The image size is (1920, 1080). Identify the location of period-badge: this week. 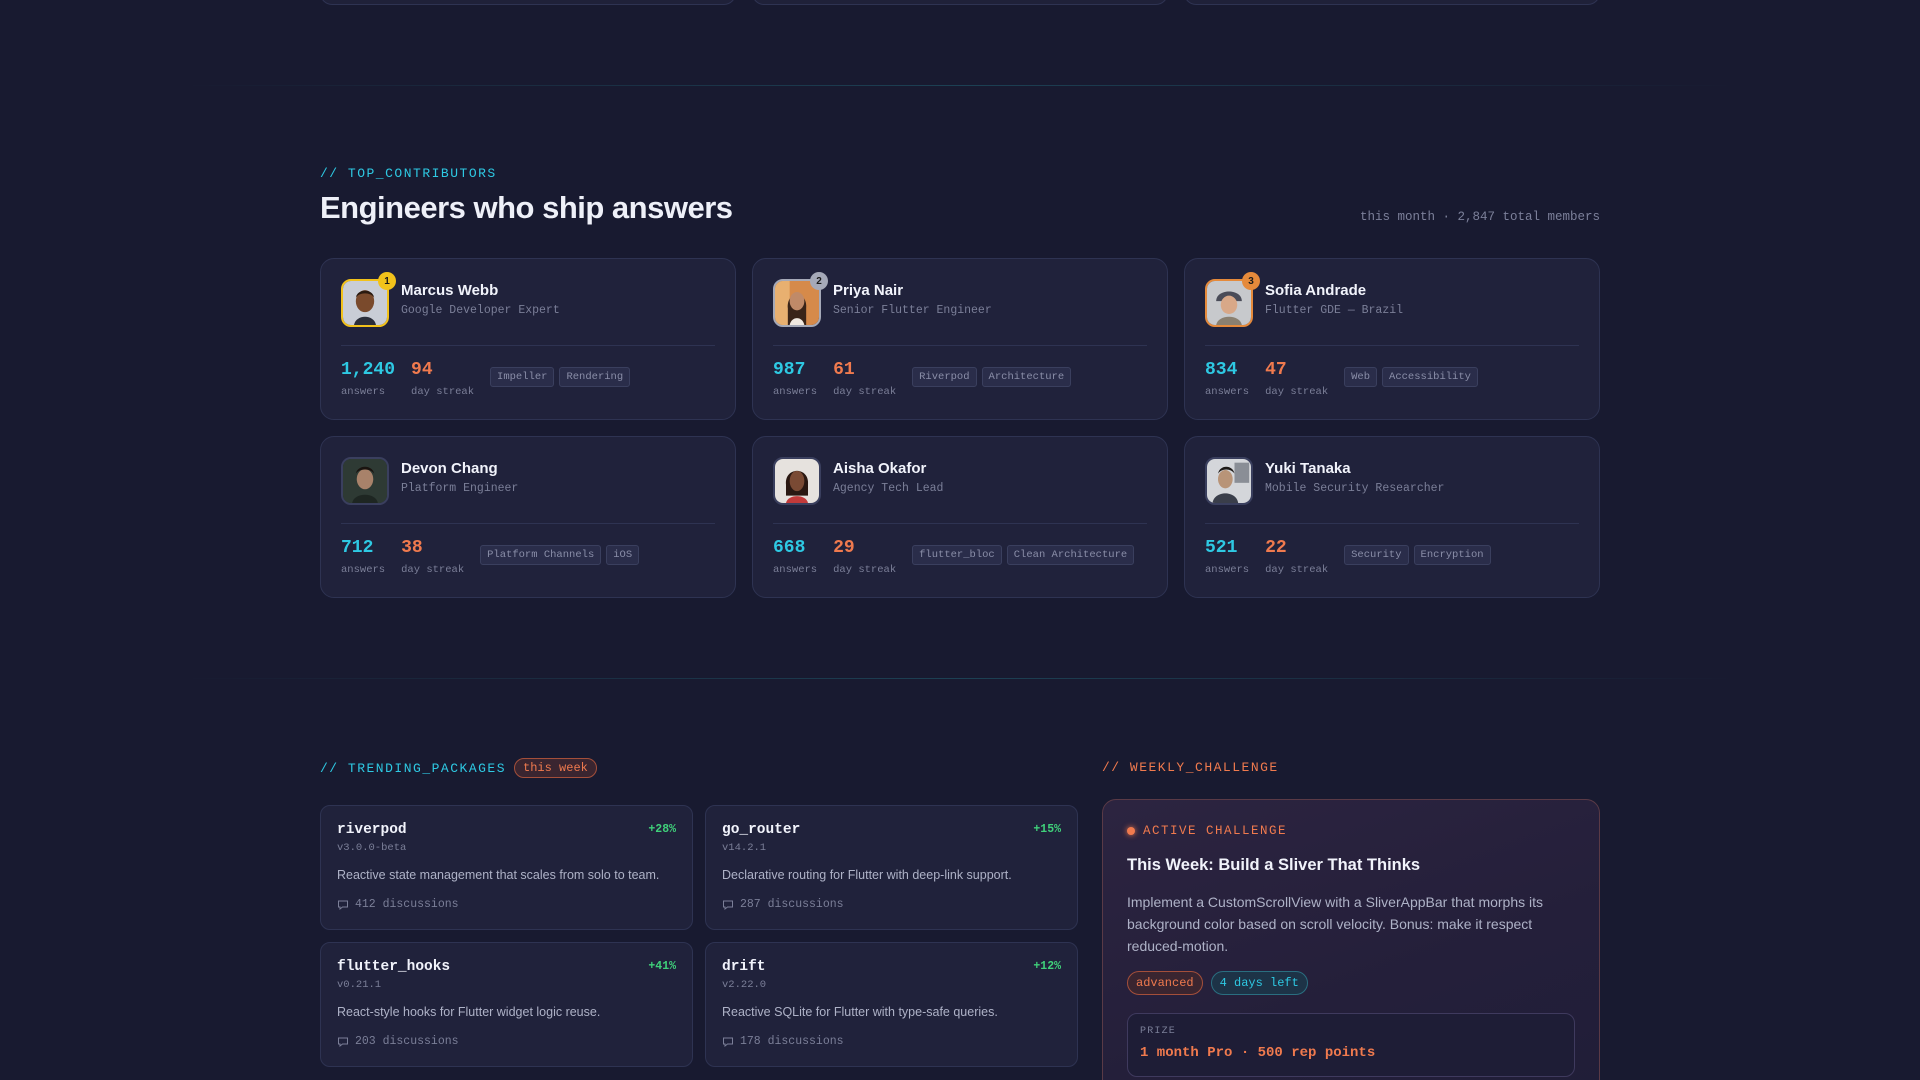
(555, 768).